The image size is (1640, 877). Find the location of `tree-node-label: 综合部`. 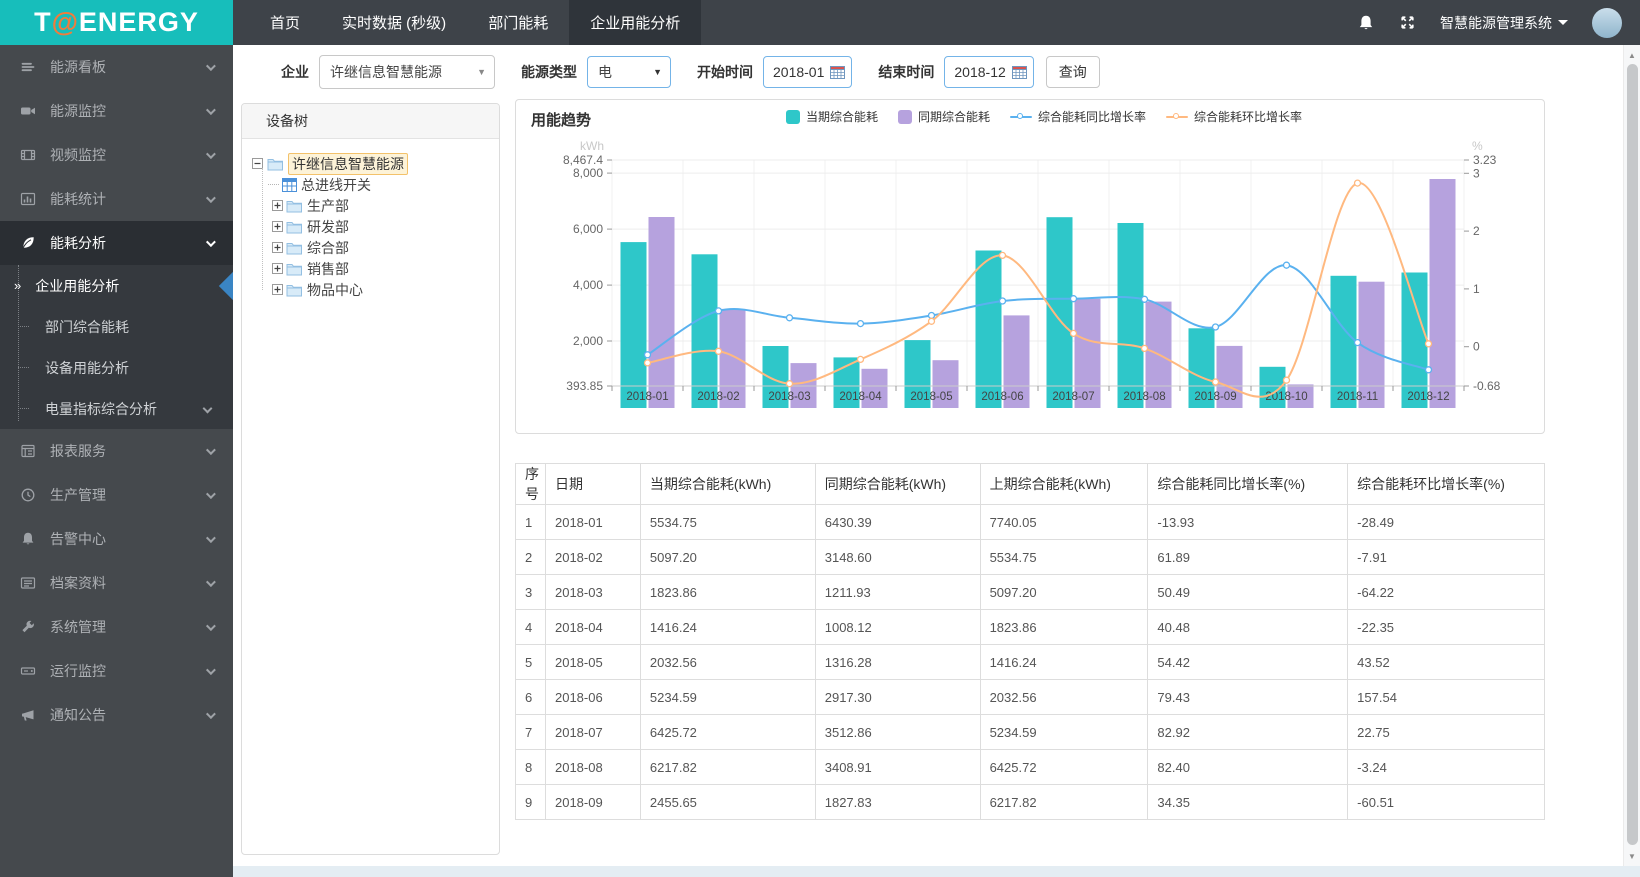

tree-node-label: 综合部 is located at coordinates (328, 248).